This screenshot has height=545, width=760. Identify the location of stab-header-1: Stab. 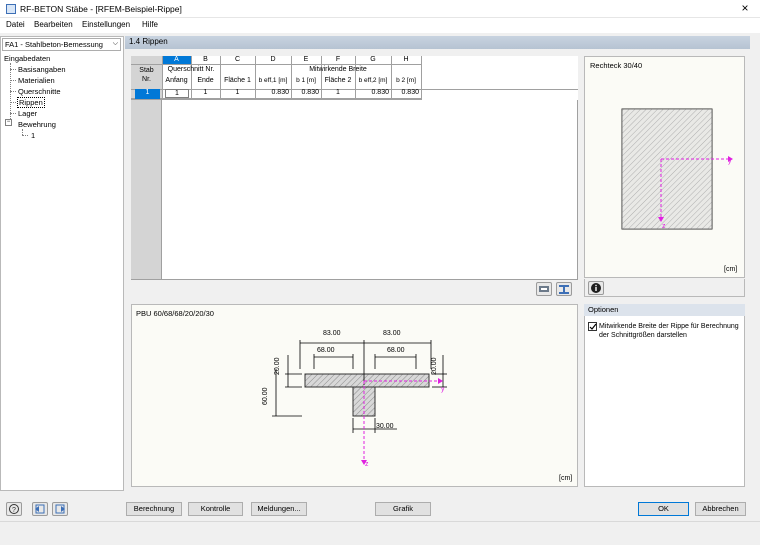
(146, 70).